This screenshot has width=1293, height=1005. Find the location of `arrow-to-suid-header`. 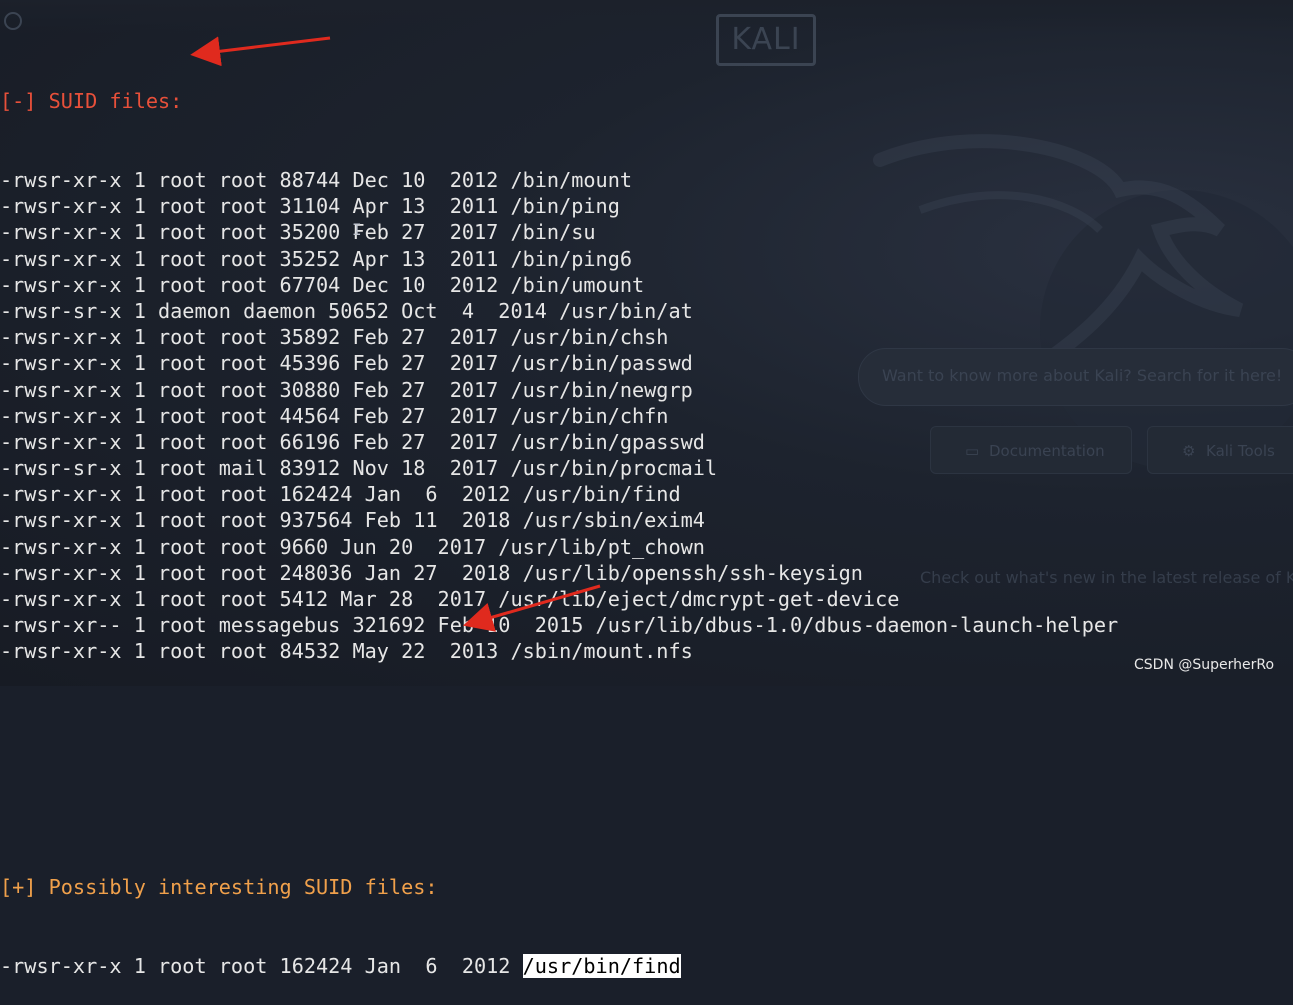

arrow-to-suid-header is located at coordinates (260, 51).